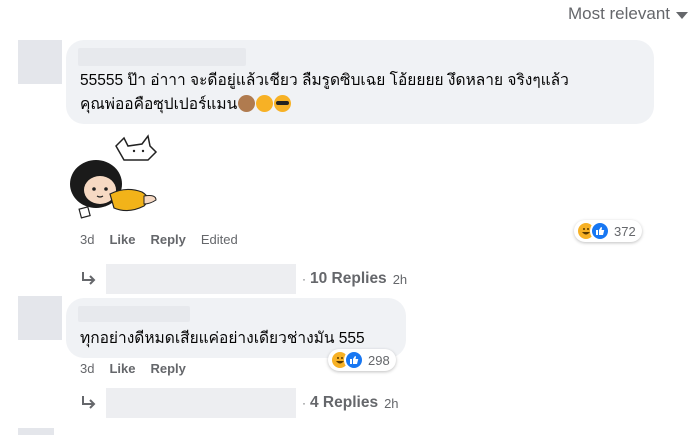 The height and width of the screenshot is (435, 700). I want to click on comment-actions: 3d Like Reply, so click(133, 368).